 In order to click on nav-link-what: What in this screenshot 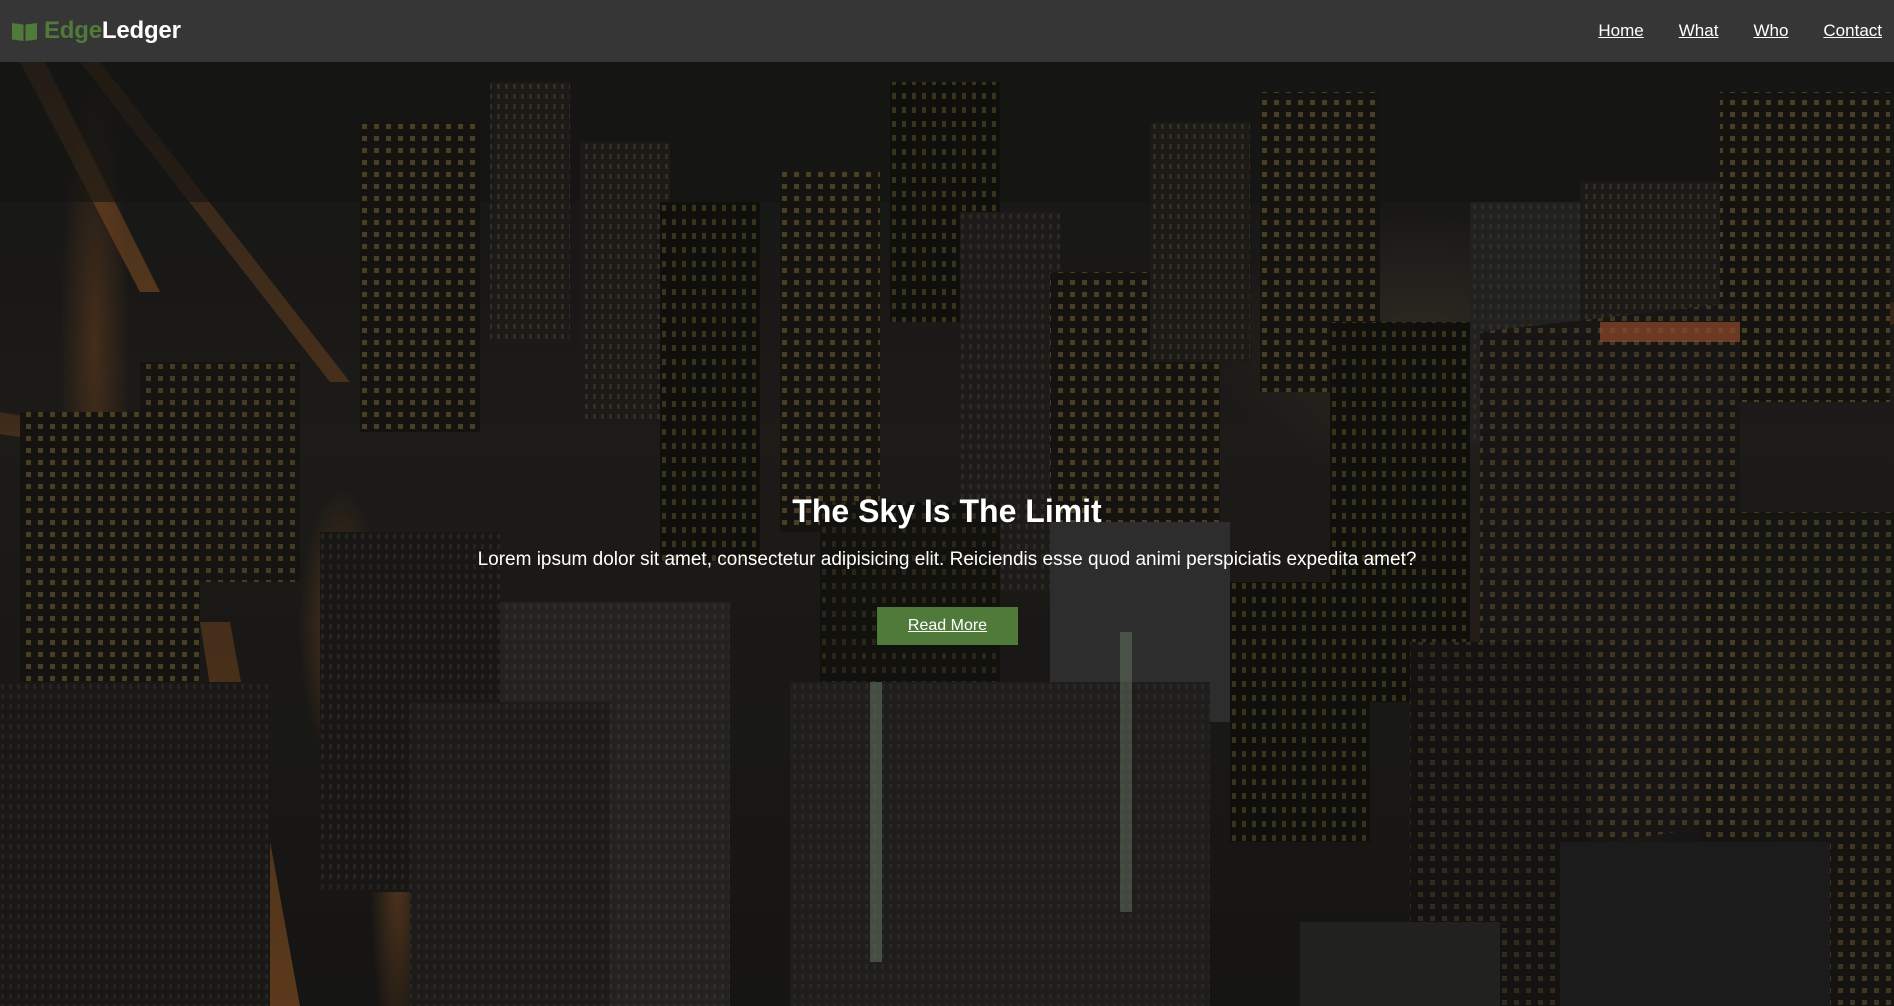, I will do `click(1699, 30)`.